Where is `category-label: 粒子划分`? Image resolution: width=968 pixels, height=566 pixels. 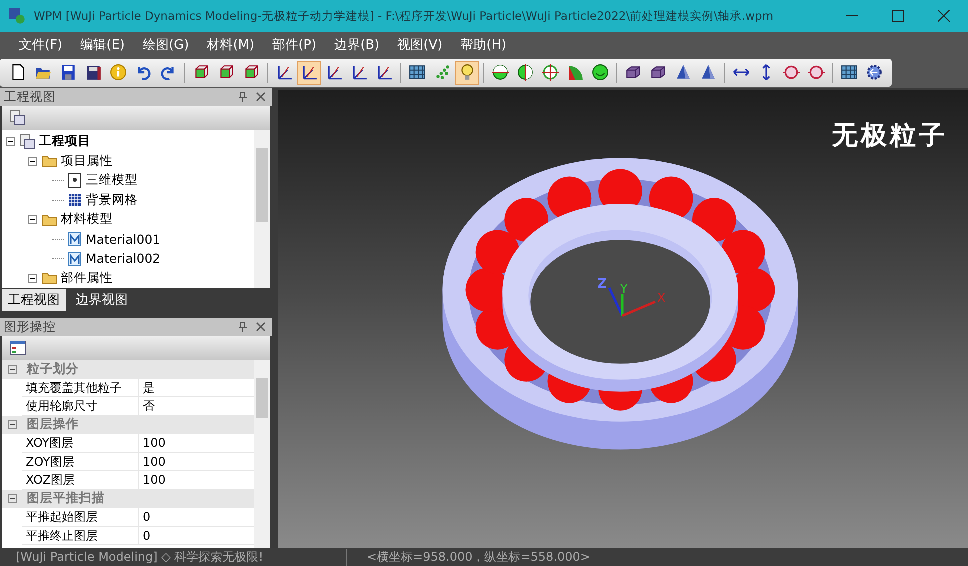 category-label: 粒子划分 is located at coordinates (53, 369).